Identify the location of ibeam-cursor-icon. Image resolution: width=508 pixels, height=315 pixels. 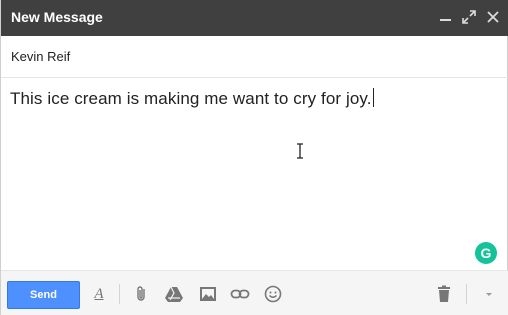
(300, 151).